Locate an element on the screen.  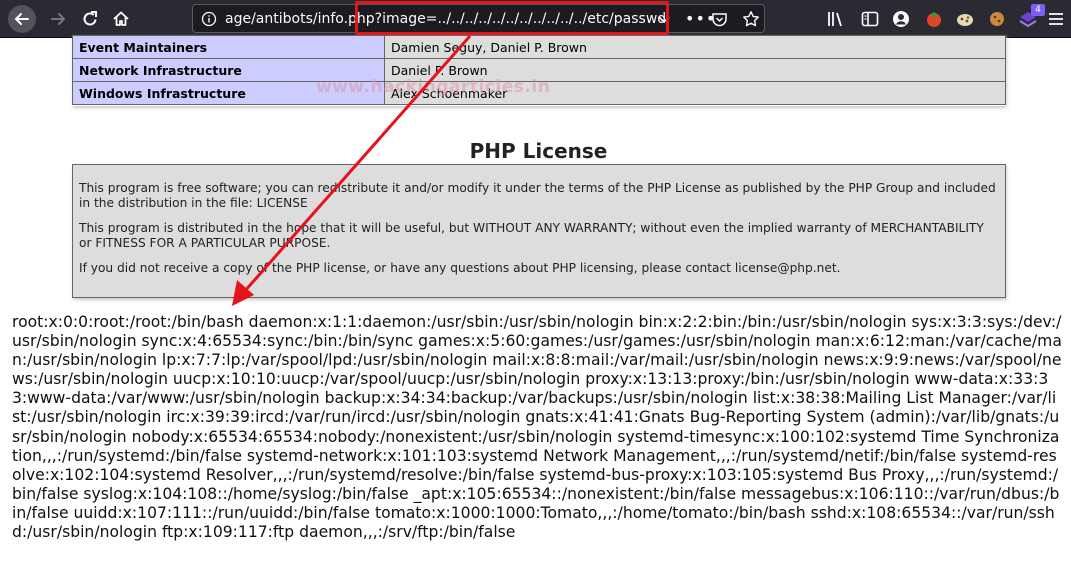
home-button is located at coordinates (121, 19).